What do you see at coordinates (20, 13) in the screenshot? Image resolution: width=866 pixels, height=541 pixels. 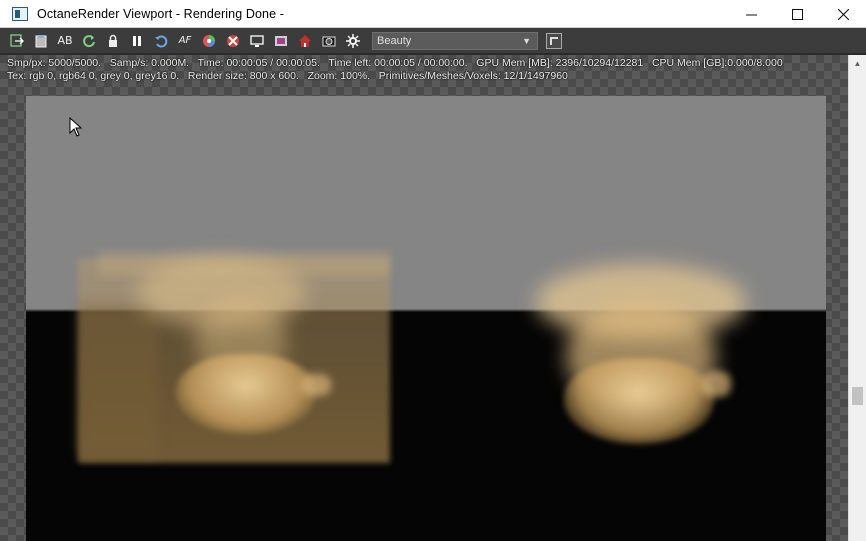 I see `app-icon` at bounding box center [20, 13].